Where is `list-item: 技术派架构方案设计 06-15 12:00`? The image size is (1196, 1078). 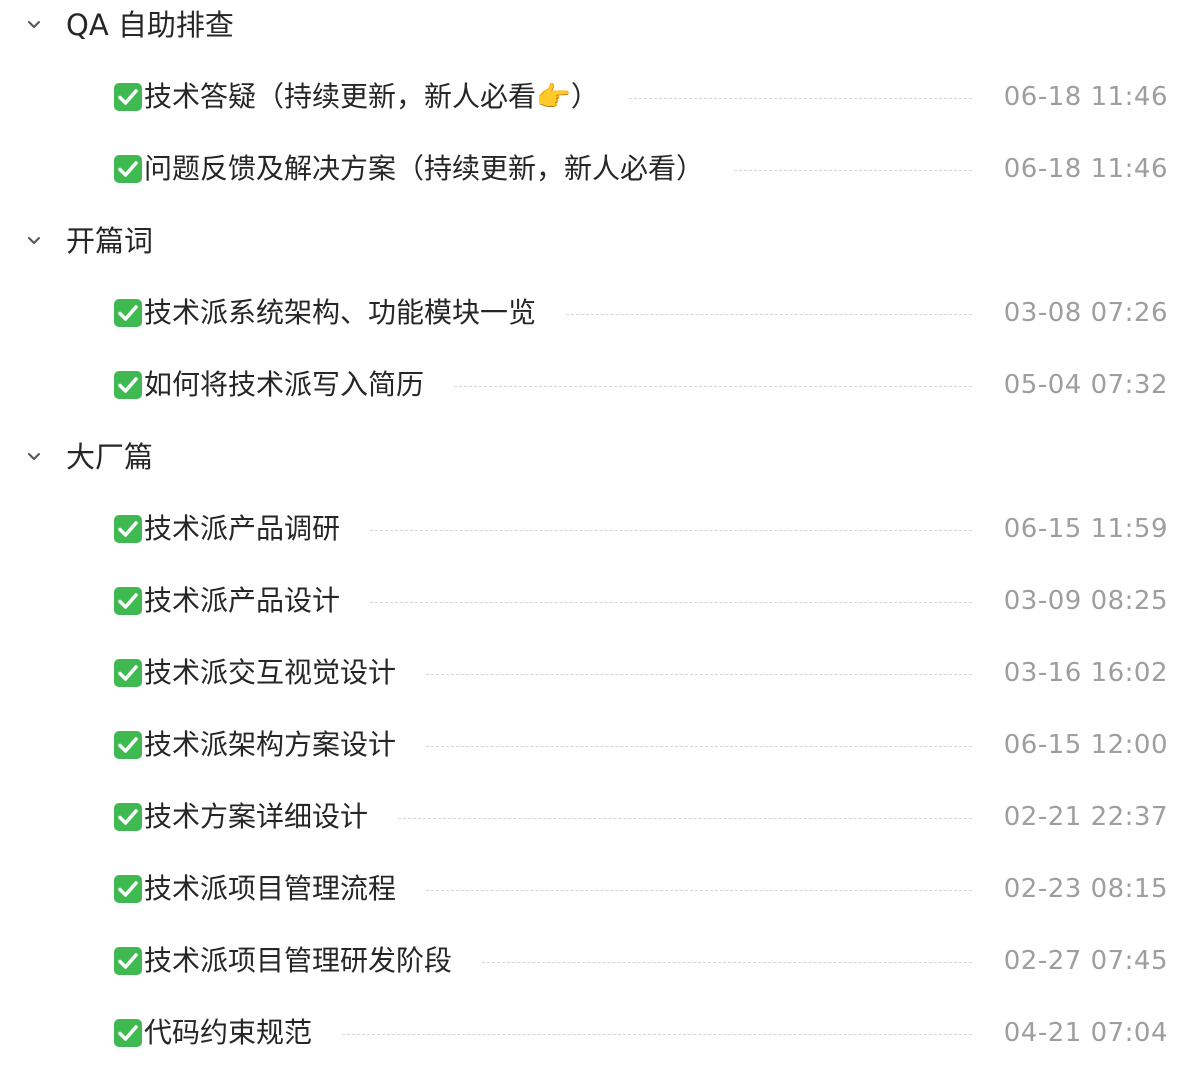
list-item: 技术派架构方案设计 06-15 12:00 is located at coordinates (640, 745).